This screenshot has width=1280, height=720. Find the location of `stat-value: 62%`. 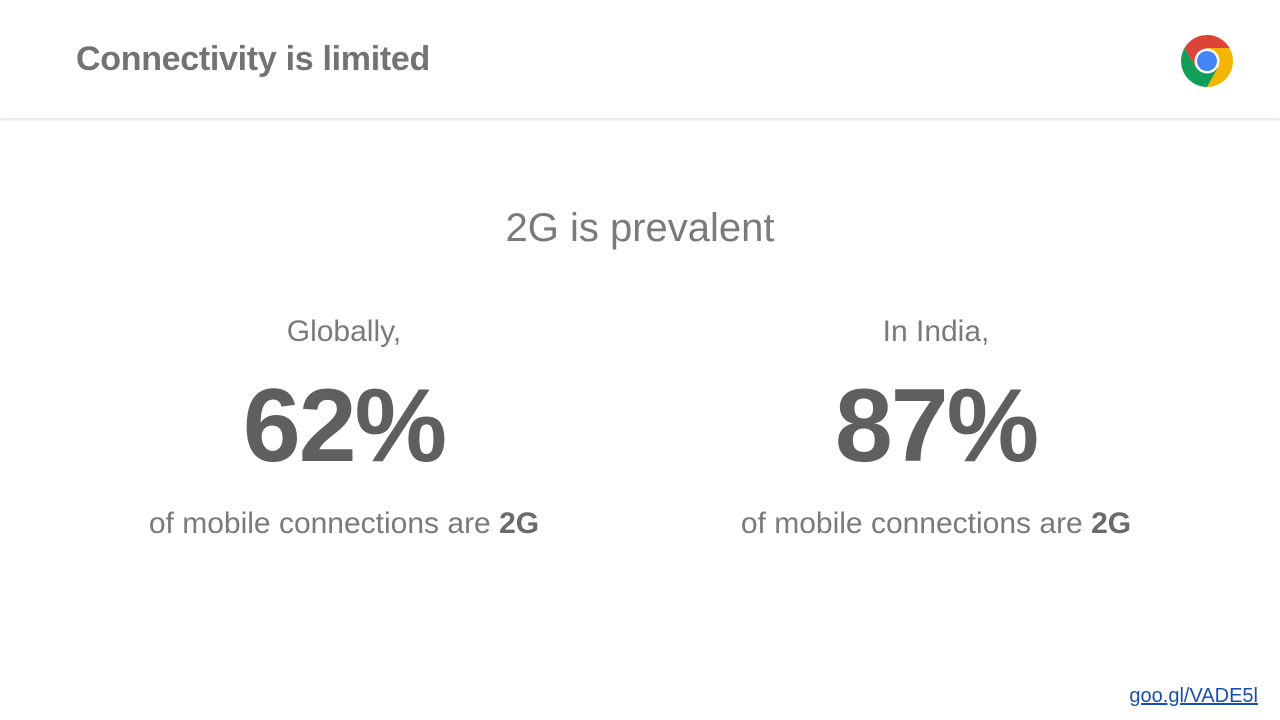

stat-value: 62% is located at coordinates (344, 426).